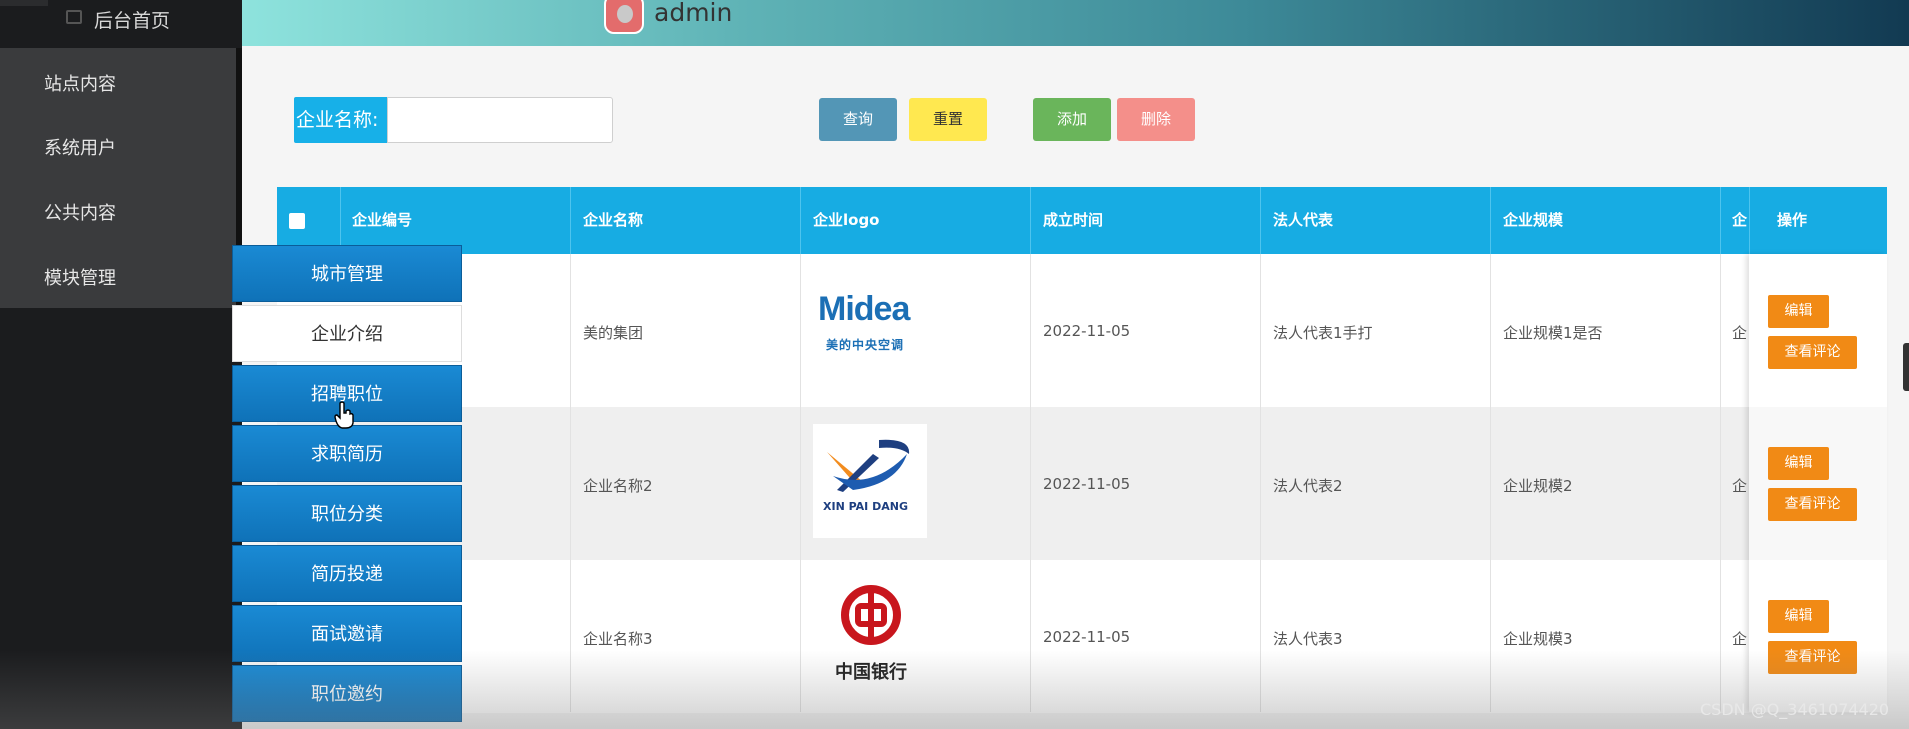  Describe the element at coordinates (341, 120) in the screenshot. I see `search-label: 企业名称:` at that location.